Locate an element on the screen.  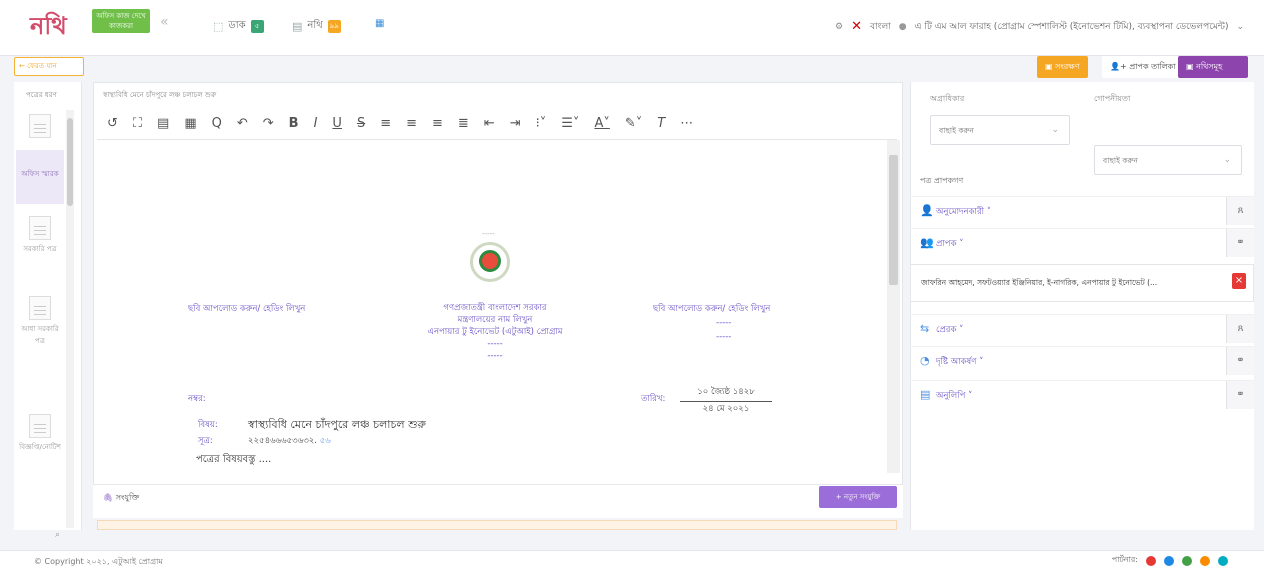
text-color-icon: A˅ is located at coordinates (601, 123).